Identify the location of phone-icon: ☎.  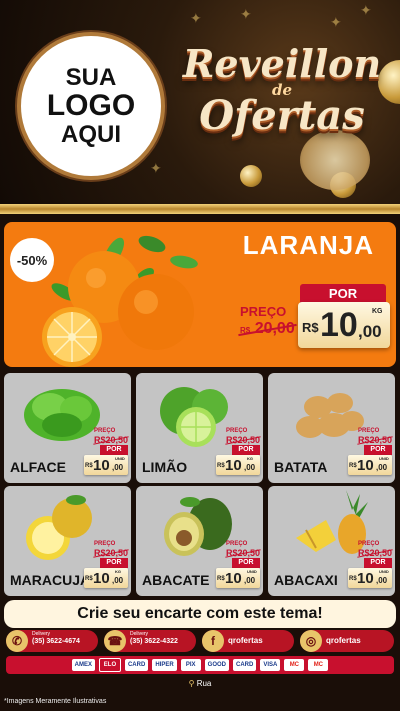
(115, 641).